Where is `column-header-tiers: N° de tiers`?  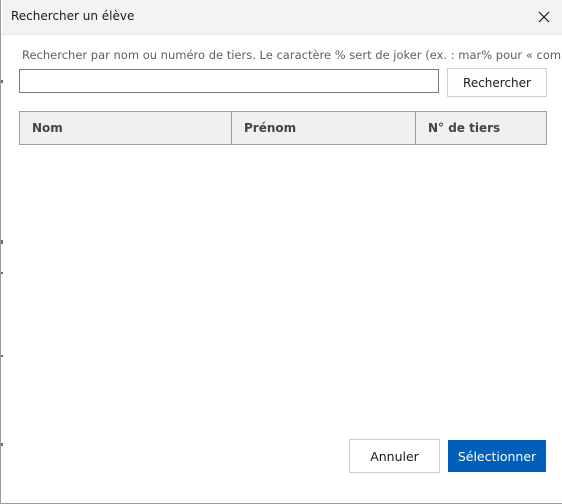
column-header-tiers: N° de tiers is located at coordinates (480, 128).